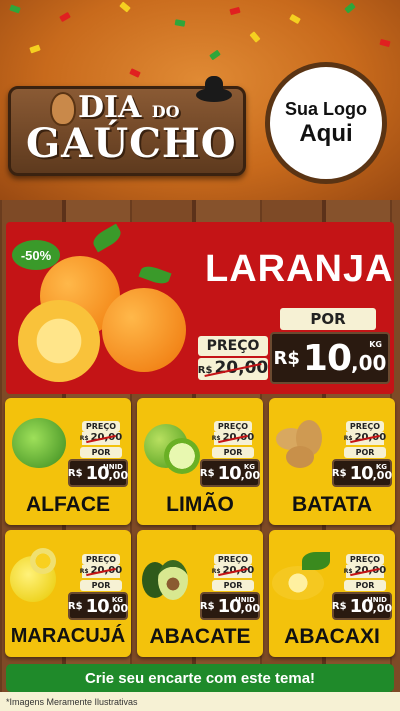 This screenshot has height=711, width=400. I want to click on pineapple-image, so click(298, 583).